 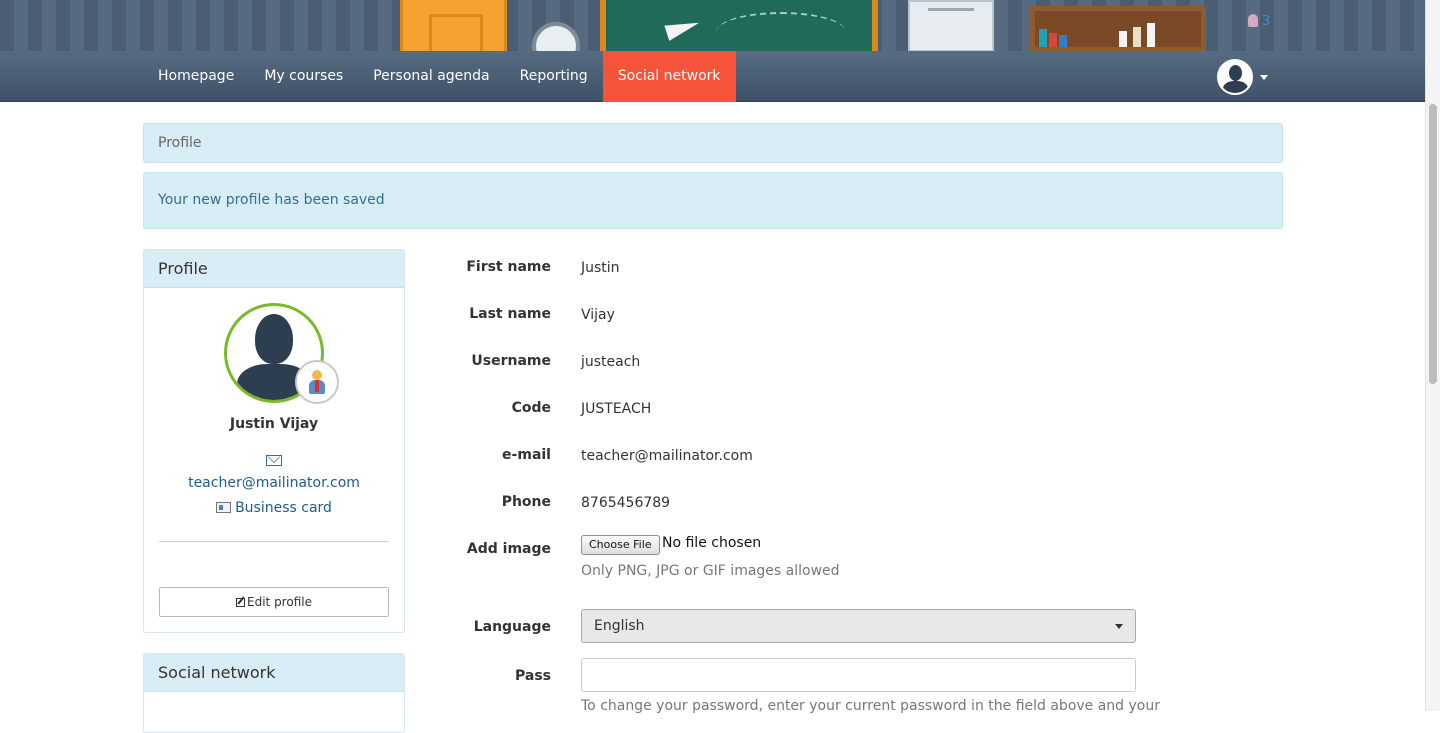 I want to click on user-menu-toggle, so click(x=1242, y=77).